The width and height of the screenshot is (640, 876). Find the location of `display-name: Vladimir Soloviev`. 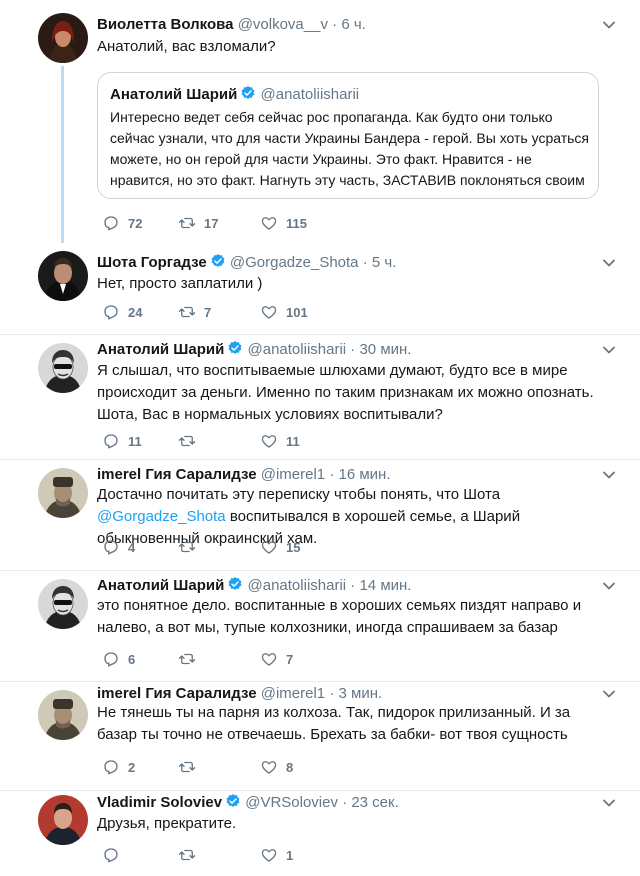

display-name: Vladimir Soloviev is located at coordinates (159, 802).